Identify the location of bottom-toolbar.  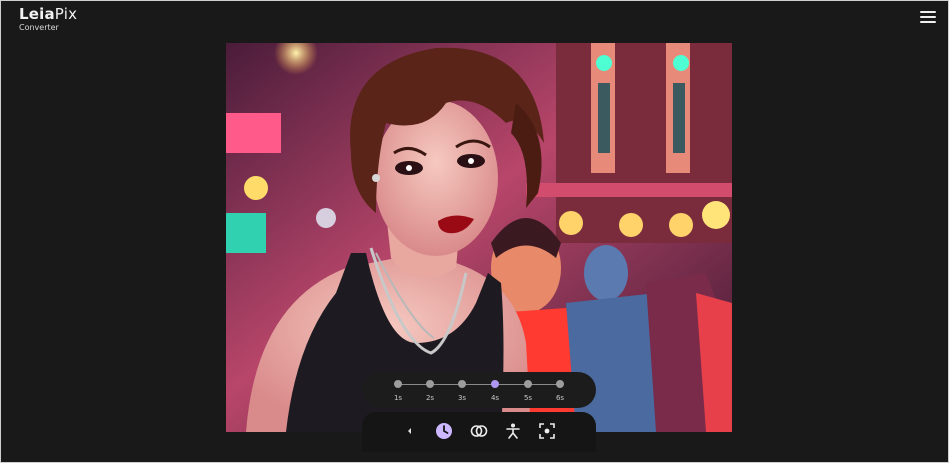
(479, 432).